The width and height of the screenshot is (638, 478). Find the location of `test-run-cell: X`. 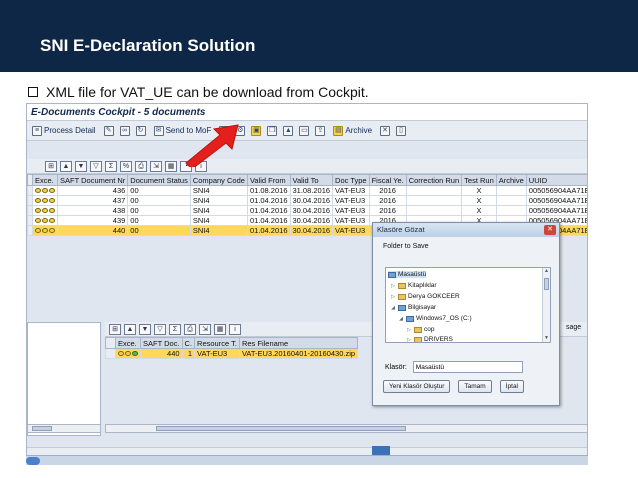

test-run-cell: X is located at coordinates (479, 190).